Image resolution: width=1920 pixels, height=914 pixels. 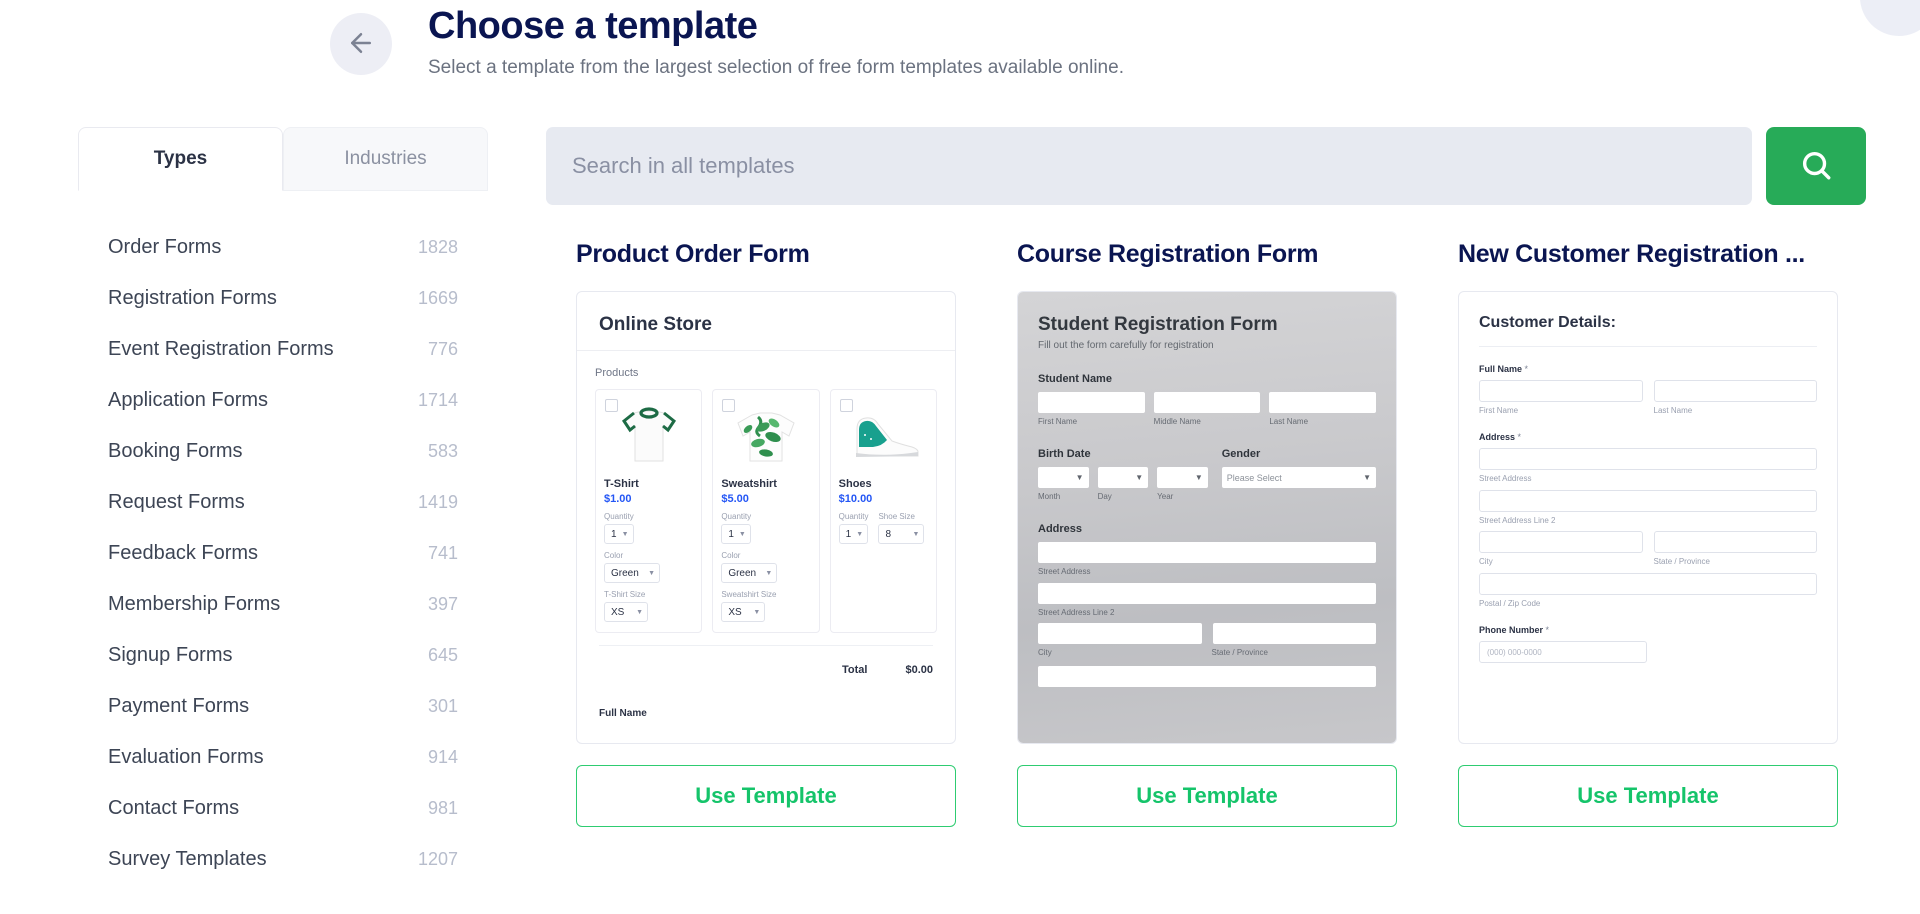 I want to click on product-item: Shoes $10.00 Quantity 1 ▼ Shoe Size 8 ▼, so click(x=883, y=511).